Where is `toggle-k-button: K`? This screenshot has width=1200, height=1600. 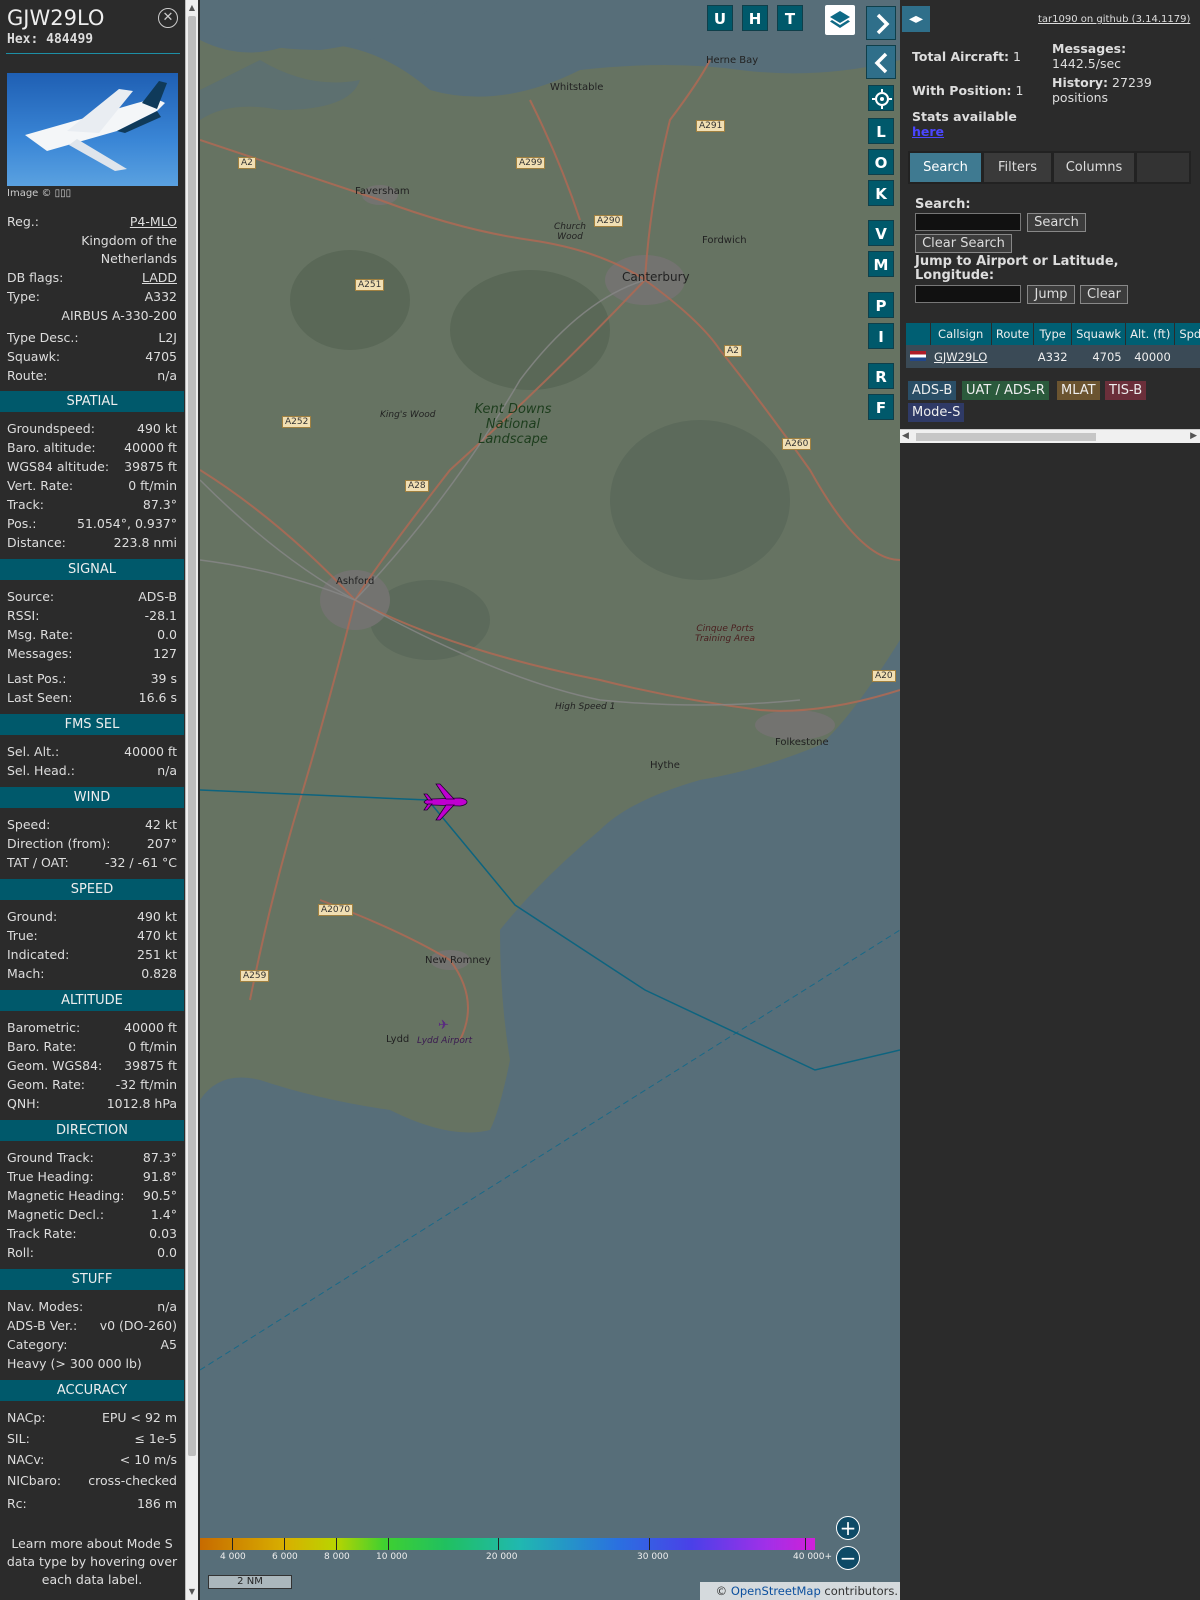
toggle-k-button: K is located at coordinates (881, 193).